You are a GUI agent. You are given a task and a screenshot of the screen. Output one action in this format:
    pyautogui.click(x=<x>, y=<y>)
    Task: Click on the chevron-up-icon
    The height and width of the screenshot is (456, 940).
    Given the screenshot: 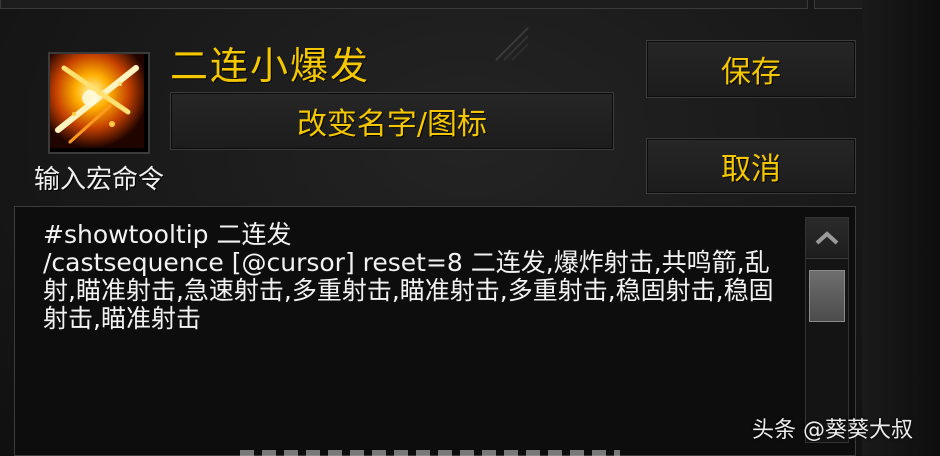 What is the action you would take?
    pyautogui.click(x=827, y=238)
    